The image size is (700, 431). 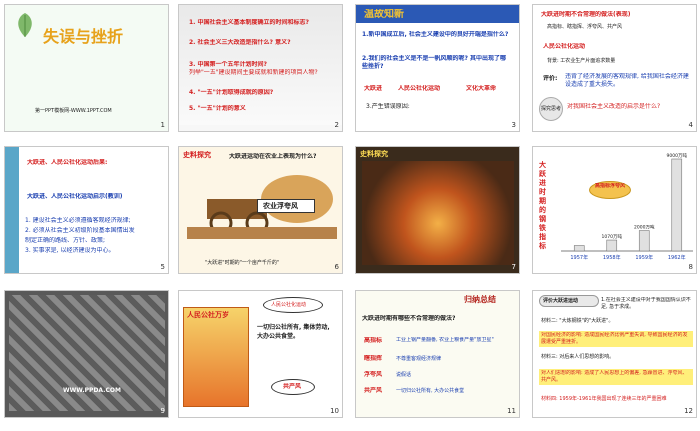 I want to click on slide-11-value-2: 不尊重客观经济规律, so click(x=419, y=359).